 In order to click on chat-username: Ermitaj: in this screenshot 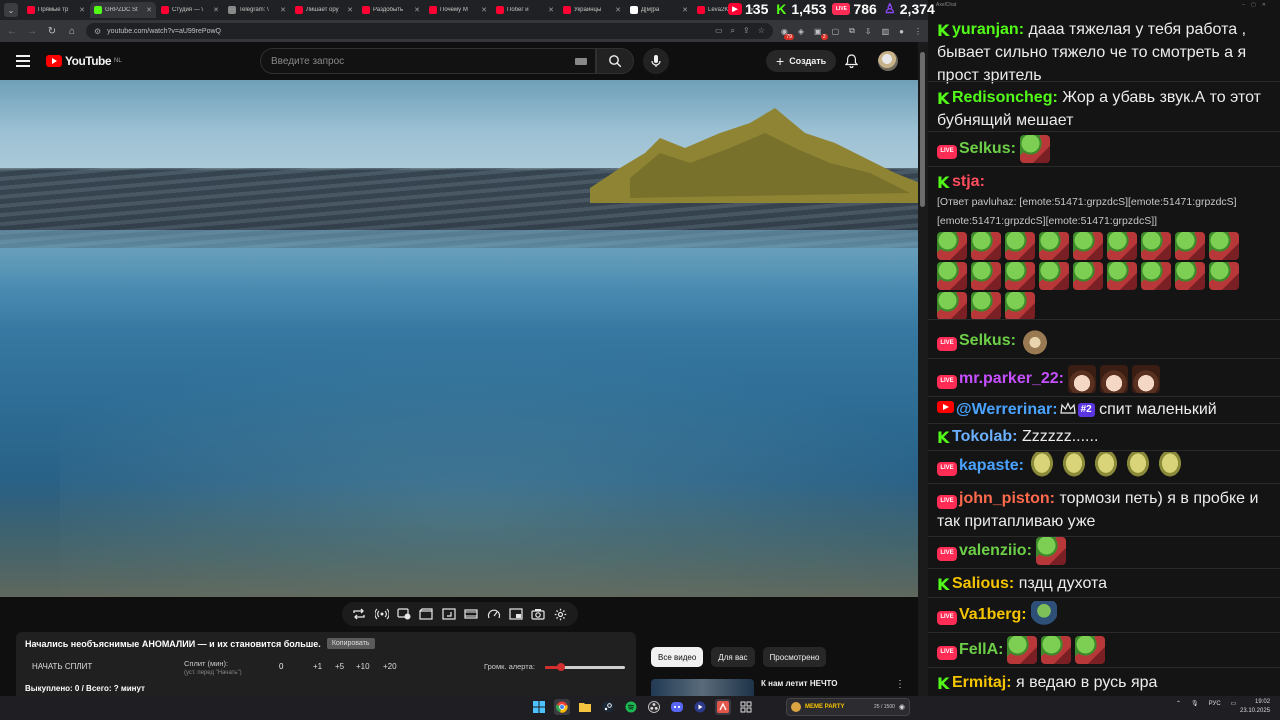, I will do `click(982, 682)`.